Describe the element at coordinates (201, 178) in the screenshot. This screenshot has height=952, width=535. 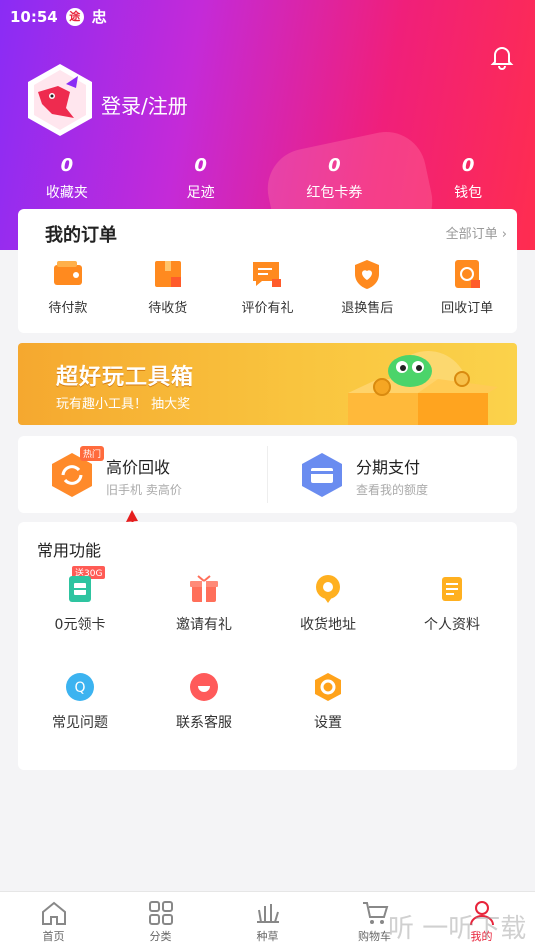
I see `stat-footprints: 0 足迹` at that location.